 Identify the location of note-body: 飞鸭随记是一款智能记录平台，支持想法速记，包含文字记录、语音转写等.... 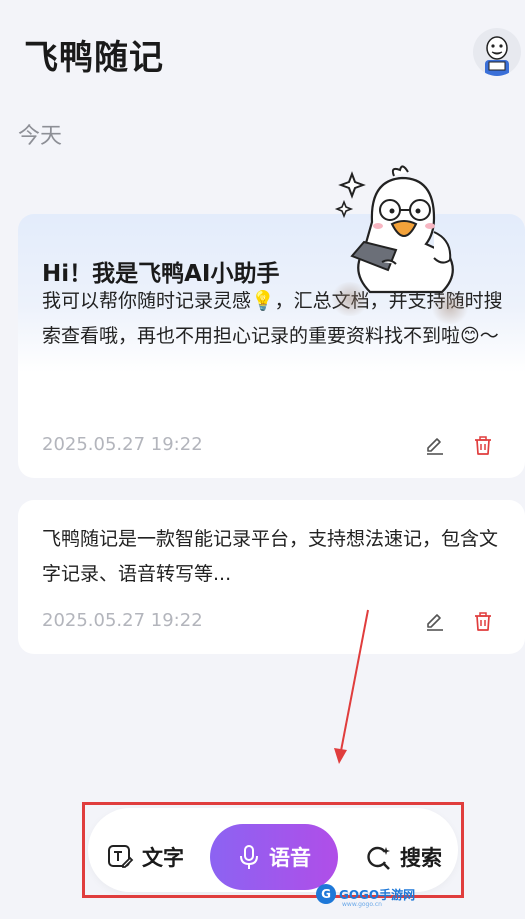
(270, 556).